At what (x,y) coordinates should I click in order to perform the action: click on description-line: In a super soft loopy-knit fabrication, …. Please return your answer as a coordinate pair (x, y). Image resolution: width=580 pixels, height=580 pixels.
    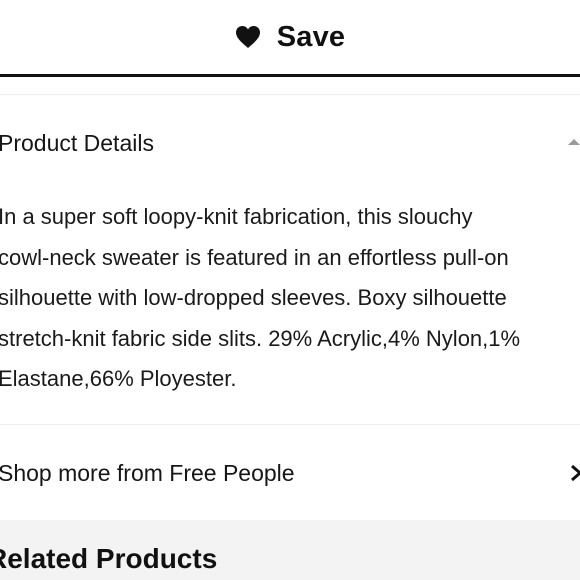
    Looking at the image, I should click on (236, 216).